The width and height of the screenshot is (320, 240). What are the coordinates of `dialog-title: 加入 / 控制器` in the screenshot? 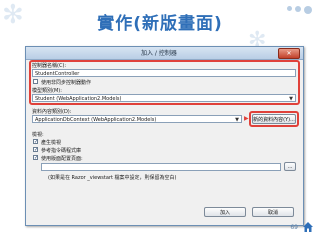 It's located at (159, 53).